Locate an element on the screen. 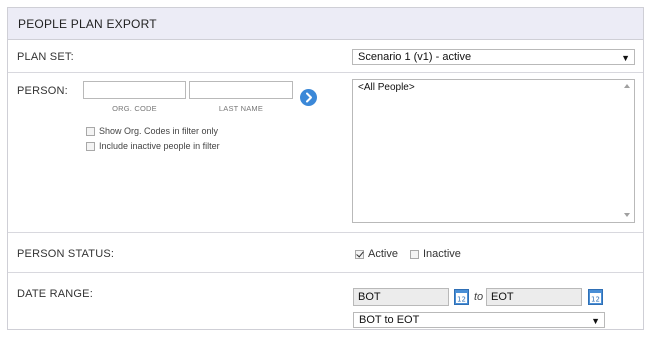 The height and width of the screenshot is (340, 654). include-inactive-checkbox is located at coordinates (90, 146).